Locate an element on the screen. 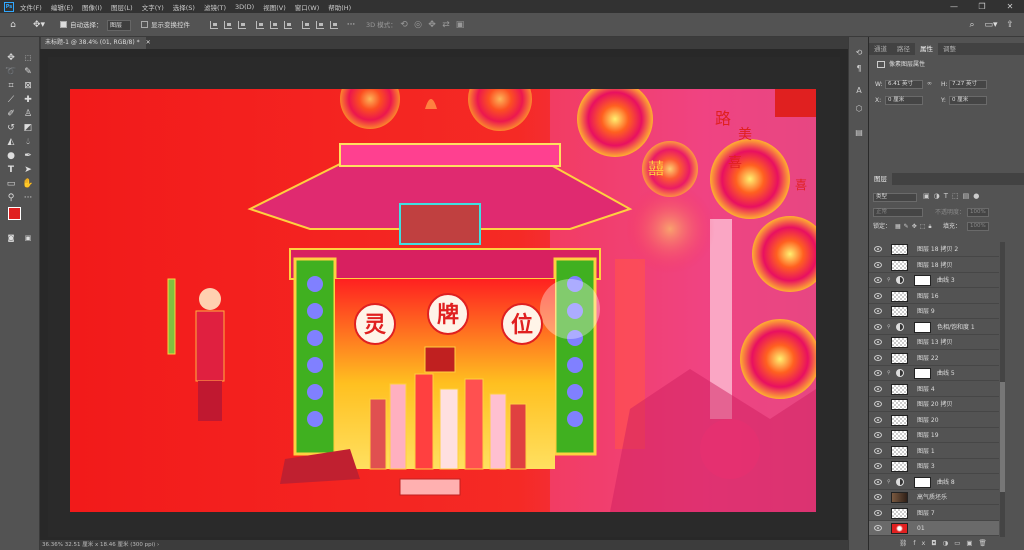  character-panel-icon: A is located at coordinates (859, 91).